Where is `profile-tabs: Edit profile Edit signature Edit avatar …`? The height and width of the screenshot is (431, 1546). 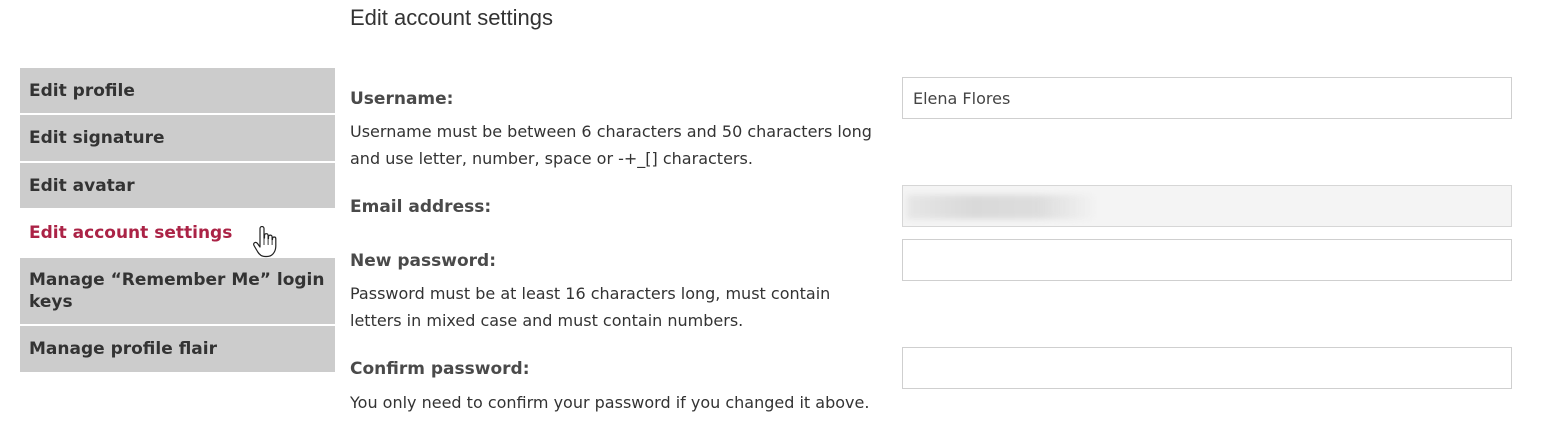 profile-tabs: Edit profile Edit signature Edit avatar … is located at coordinates (177, 221).